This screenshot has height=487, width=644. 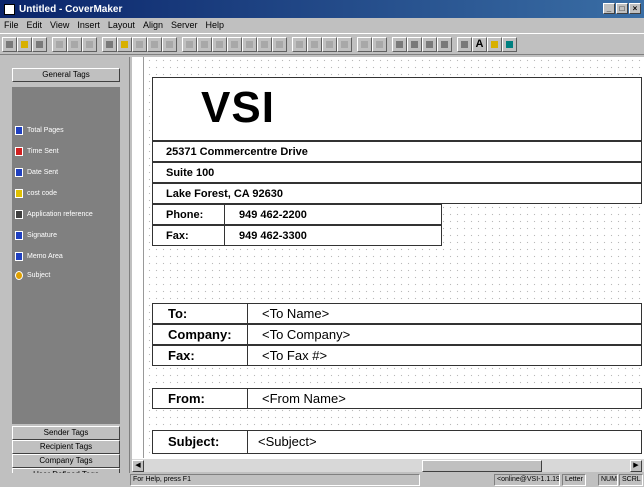 I want to click on calendar-icon, so click(x=19, y=172).